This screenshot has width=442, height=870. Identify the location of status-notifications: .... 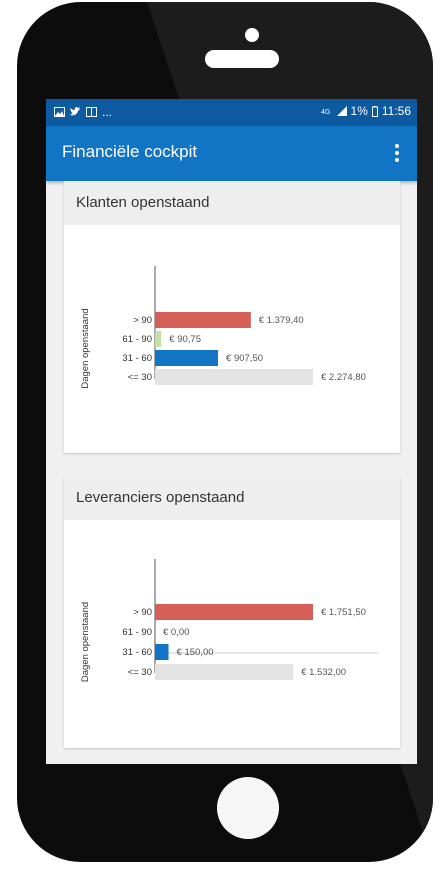
(83, 112).